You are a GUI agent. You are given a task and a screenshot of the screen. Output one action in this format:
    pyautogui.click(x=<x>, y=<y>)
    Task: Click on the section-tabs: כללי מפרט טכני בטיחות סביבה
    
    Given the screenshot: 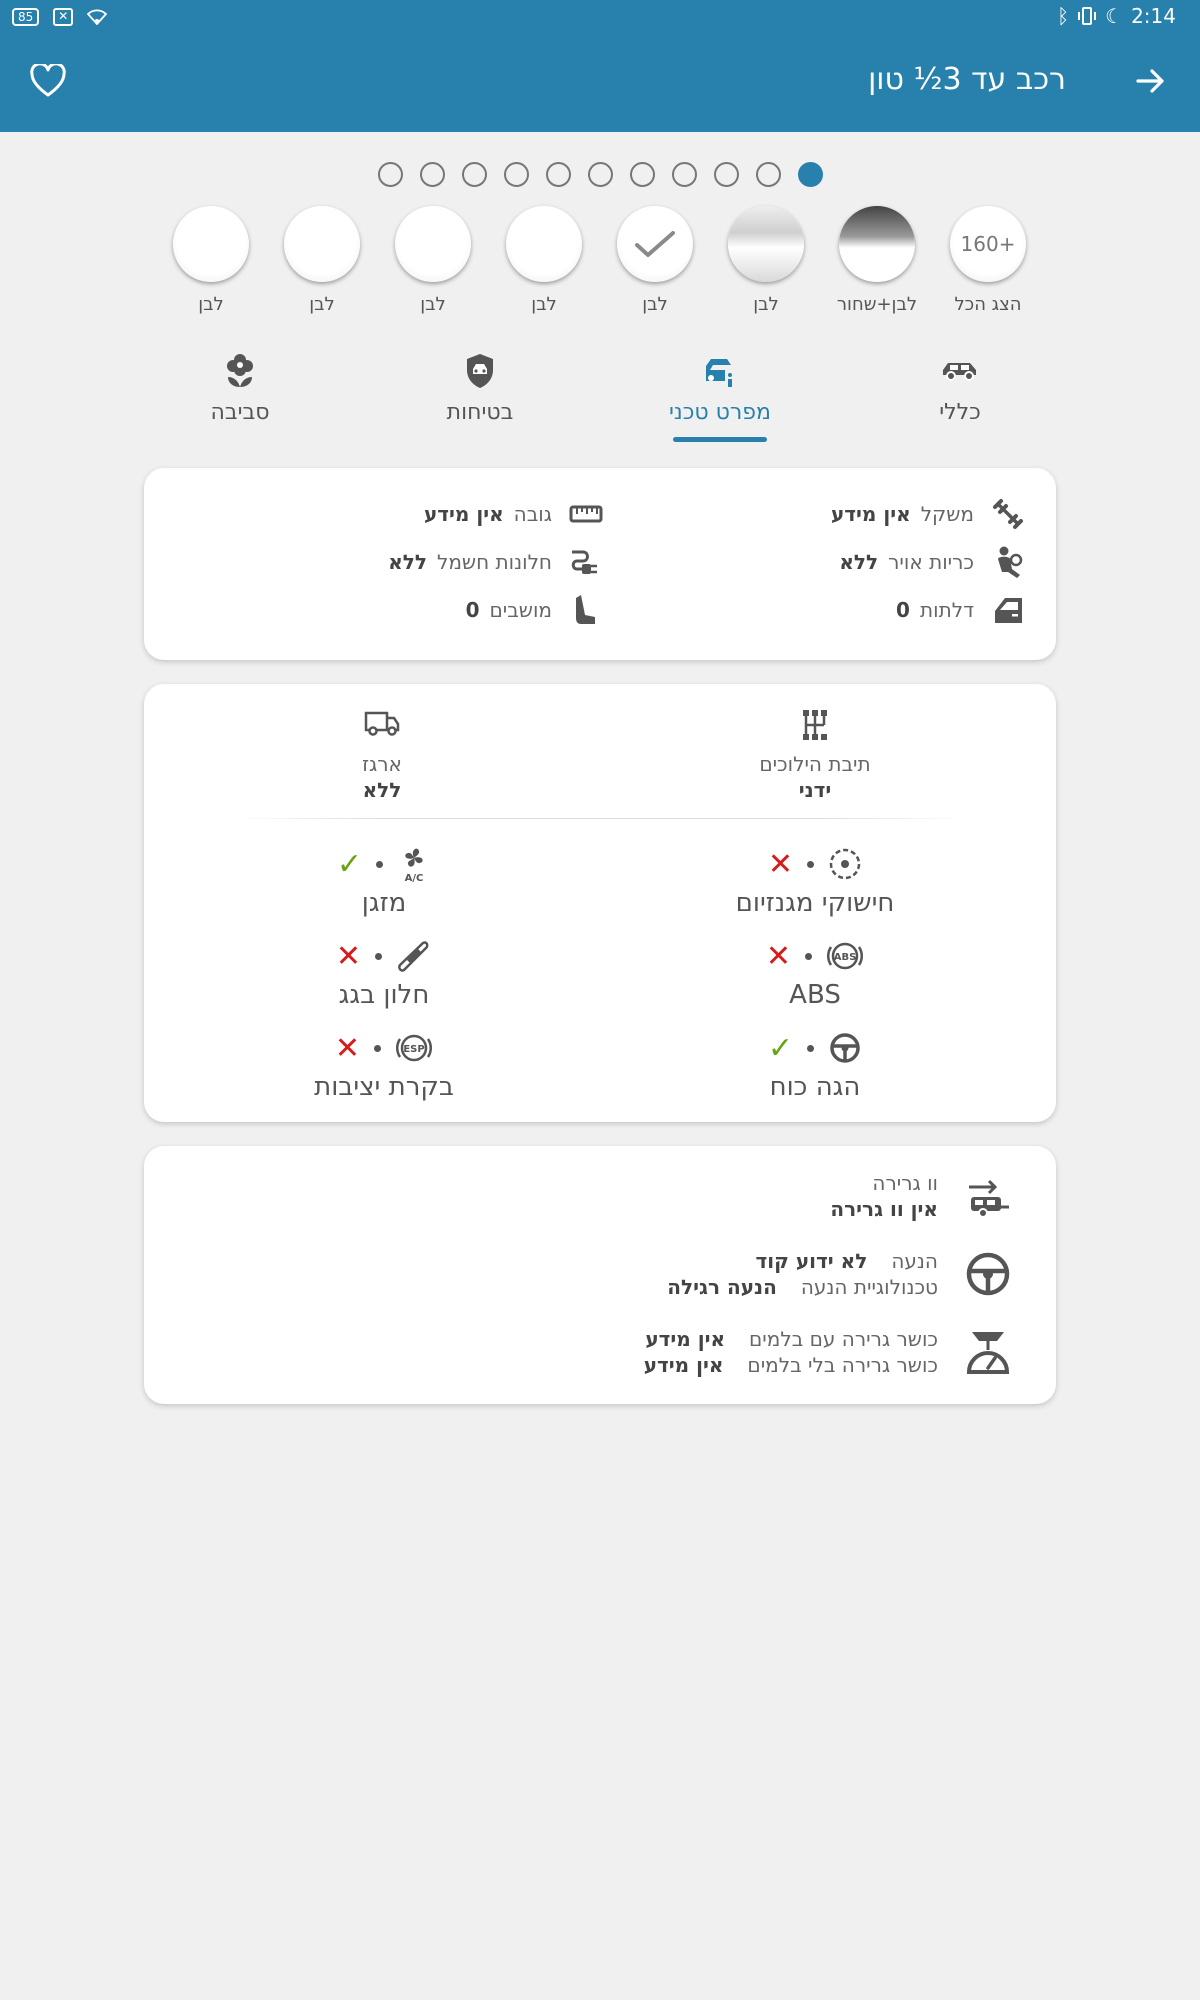 What is the action you would take?
    pyautogui.click(x=600, y=400)
    